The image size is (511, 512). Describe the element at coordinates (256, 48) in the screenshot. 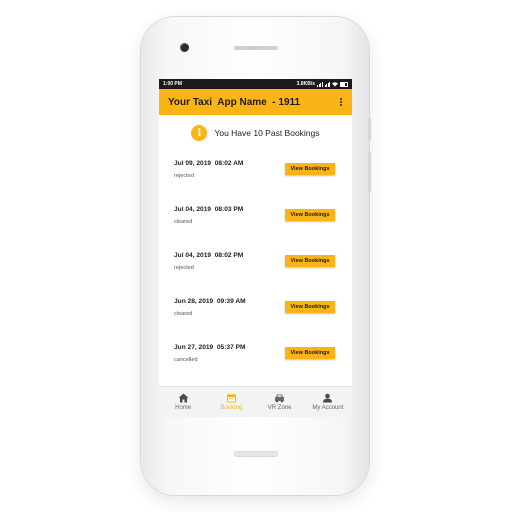

I see `earpiece-speaker` at that location.